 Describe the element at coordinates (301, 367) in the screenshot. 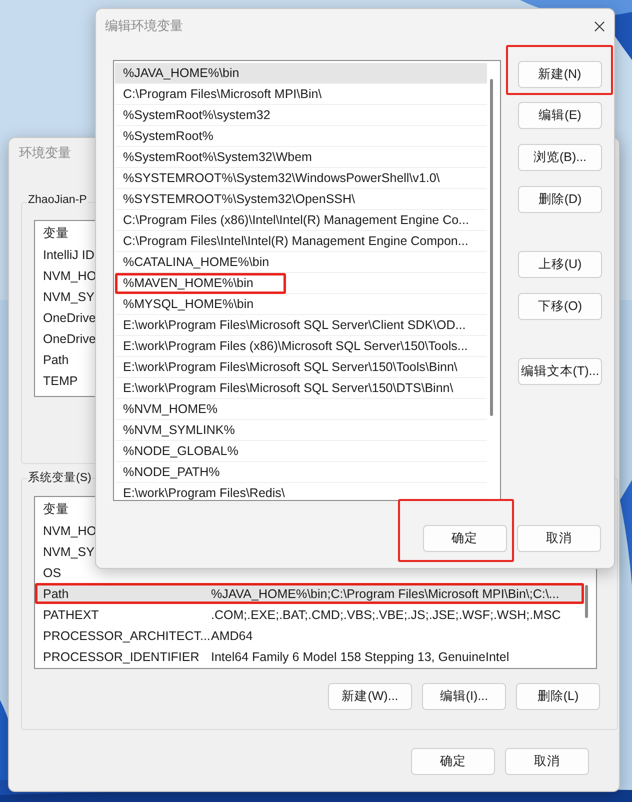

I see `list-item: E:\work\Program Files\Microsoft SQL Server\150\Tools\Binn\` at that location.